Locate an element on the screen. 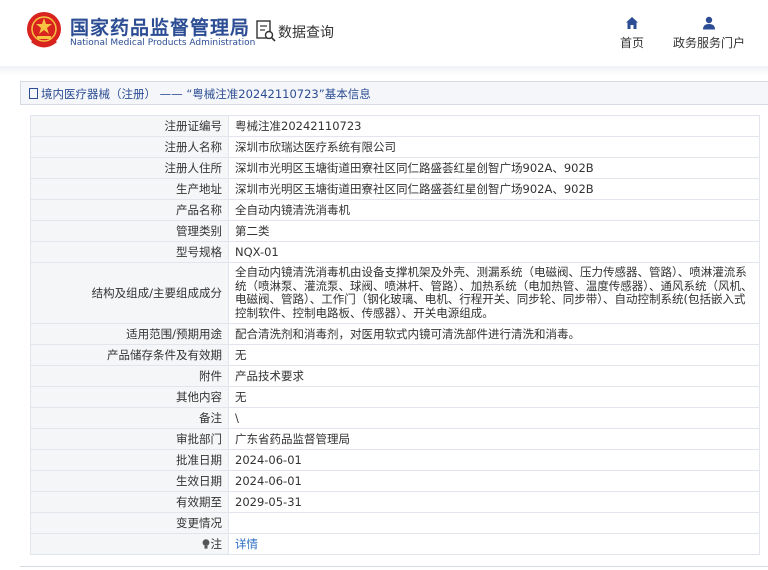  row-value: 产品技术要求 is located at coordinates (494, 376).